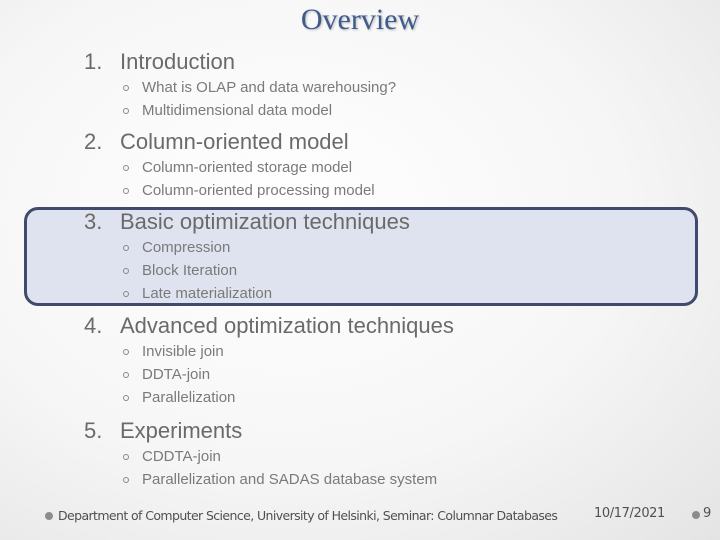 The height and width of the screenshot is (540, 720). Describe the element at coordinates (629, 513) in the screenshot. I see `footer-date: 10/17/2021` at that location.